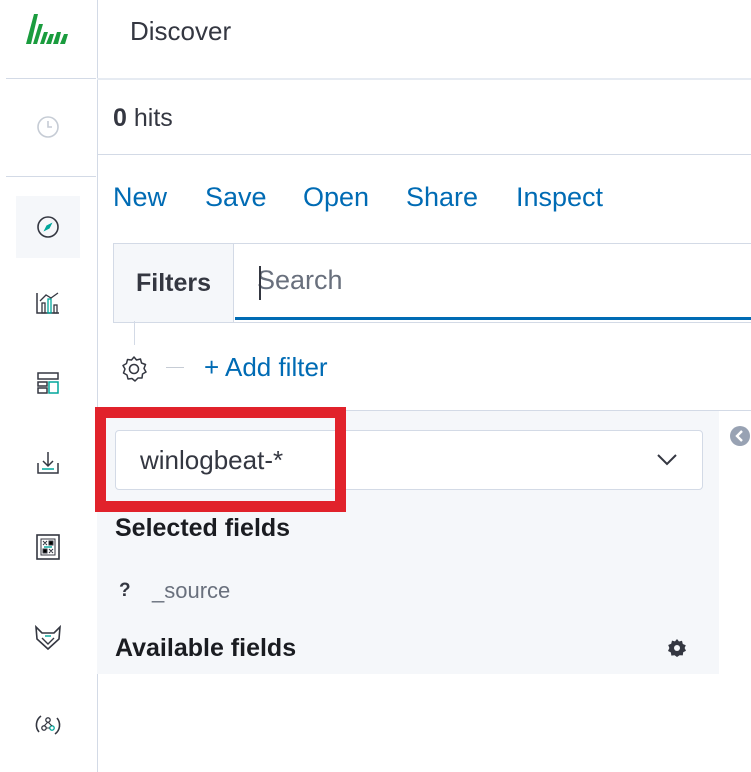 The height and width of the screenshot is (772, 751). Describe the element at coordinates (266, 367) in the screenshot. I see `add-filter-button: + Add filter` at that location.